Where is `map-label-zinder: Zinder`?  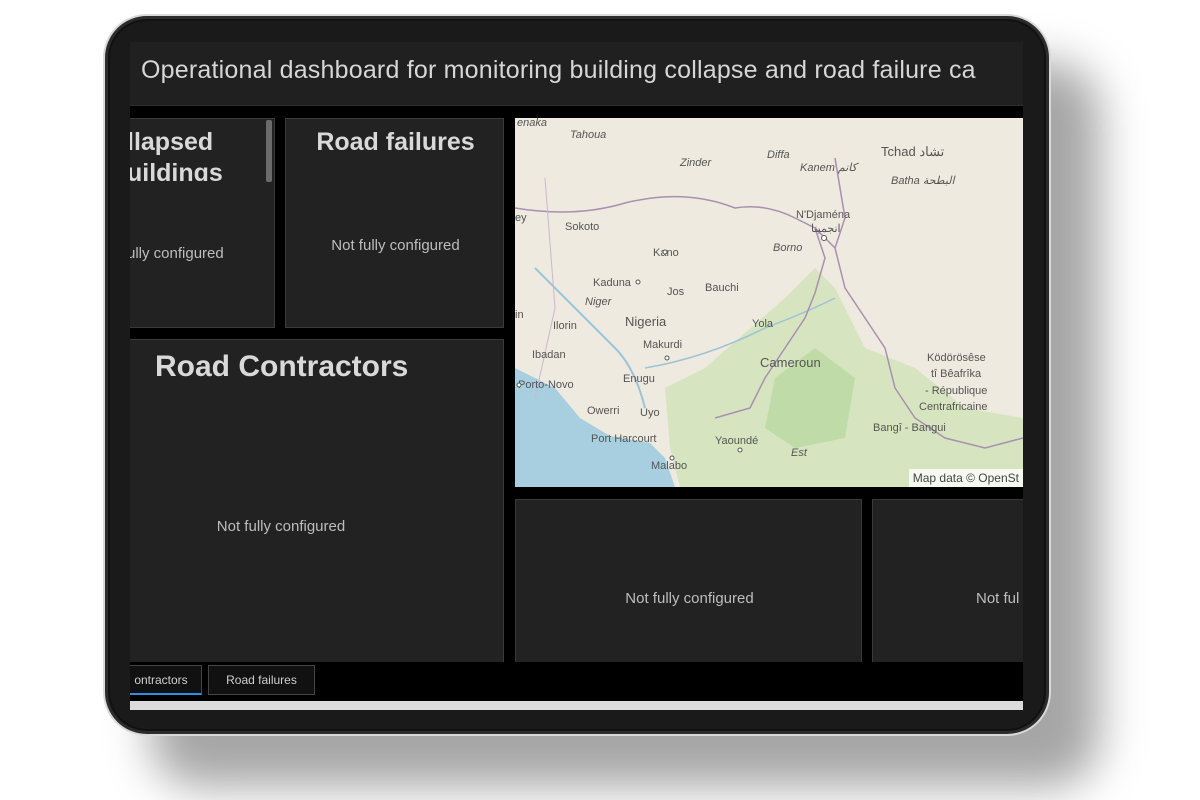 map-label-zinder: Zinder is located at coordinates (696, 163).